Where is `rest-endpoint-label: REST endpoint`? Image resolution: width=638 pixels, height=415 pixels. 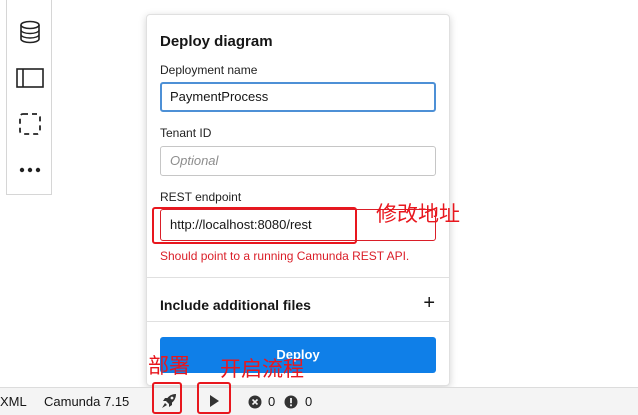 rest-endpoint-label: REST endpoint is located at coordinates (201, 197).